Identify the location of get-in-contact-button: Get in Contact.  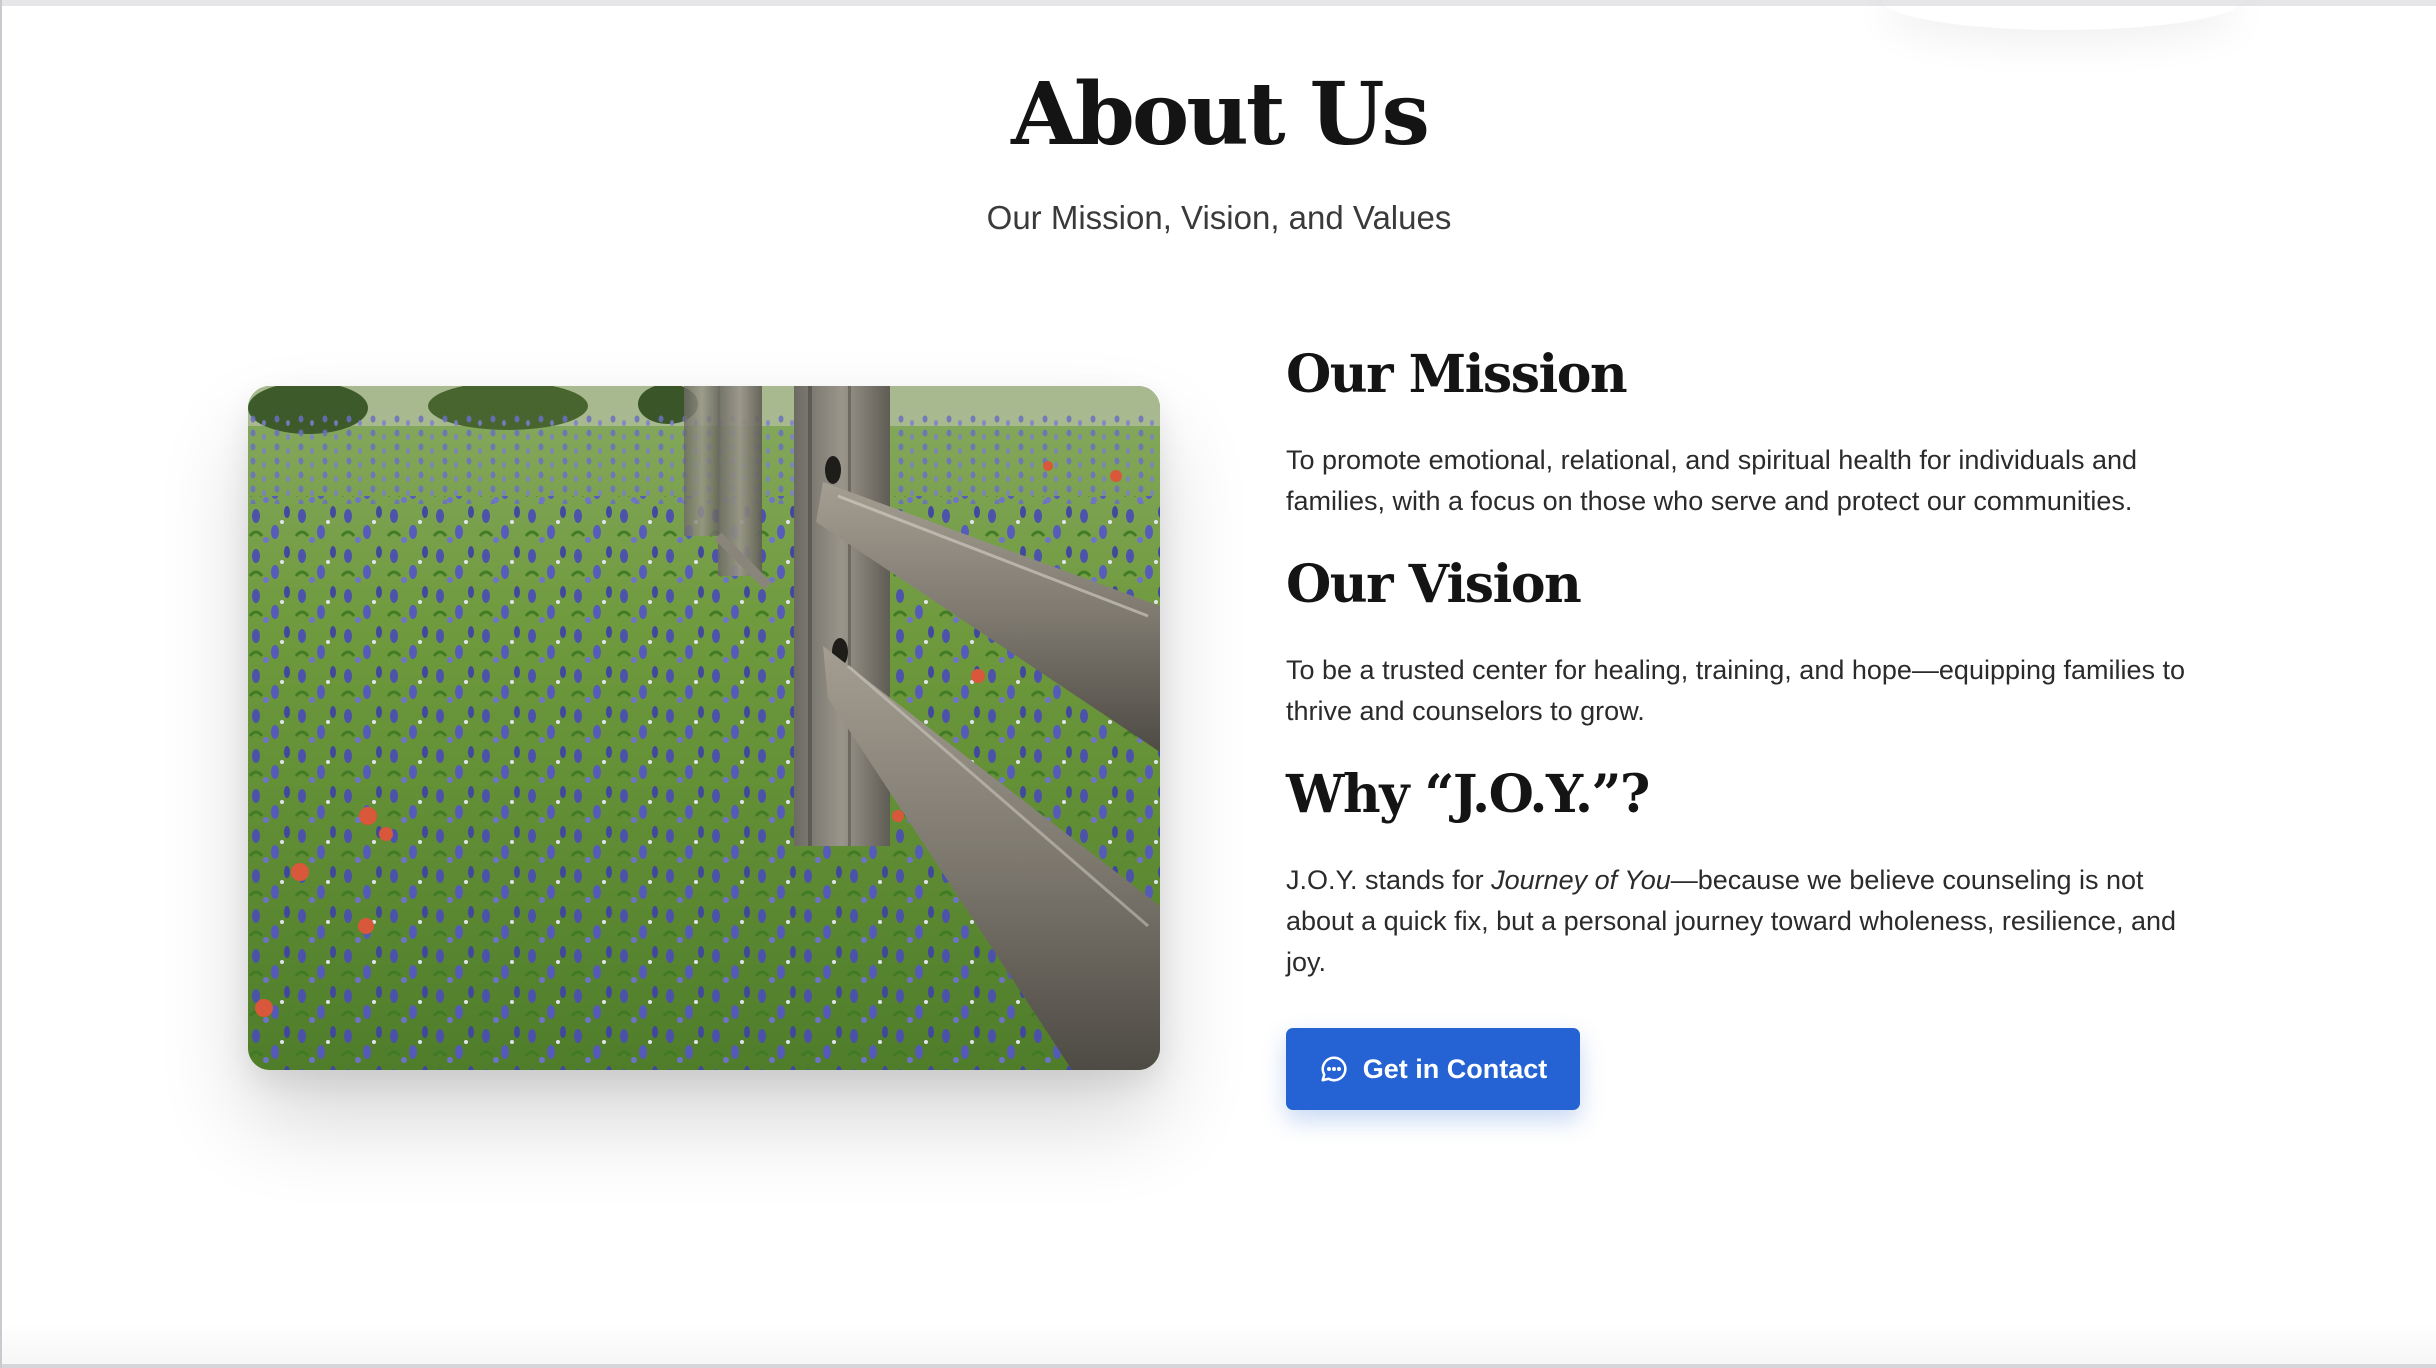
(1433, 1069).